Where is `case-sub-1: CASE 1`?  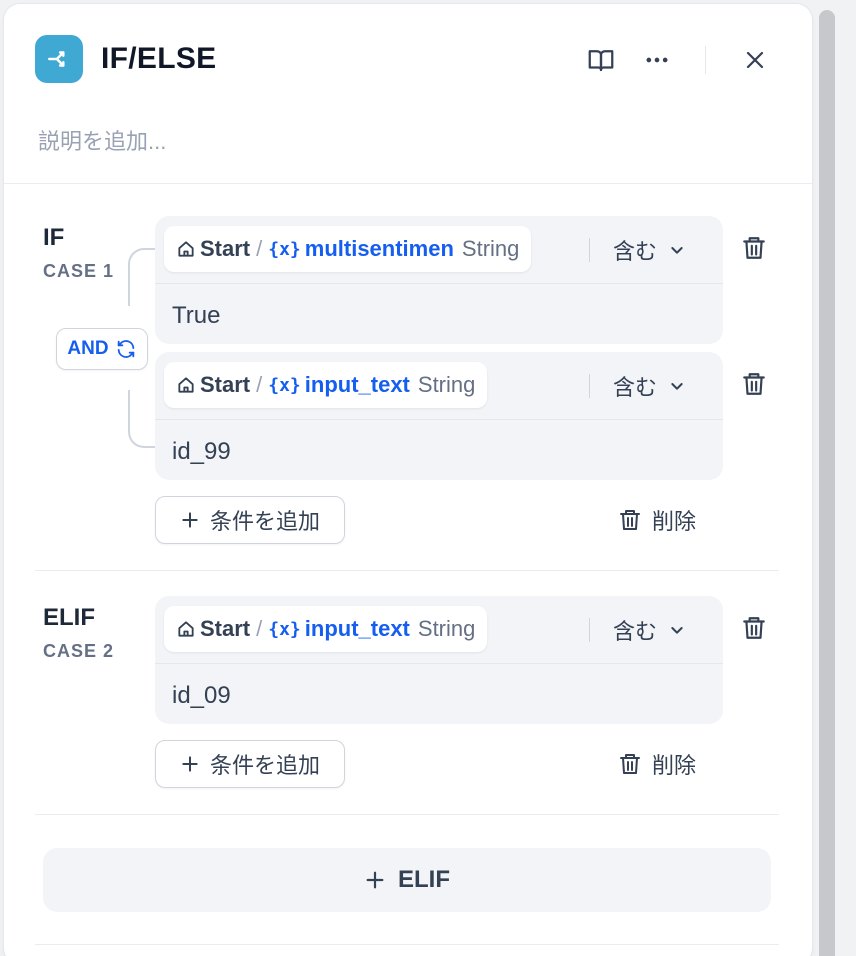 case-sub-1: CASE 1 is located at coordinates (79, 271).